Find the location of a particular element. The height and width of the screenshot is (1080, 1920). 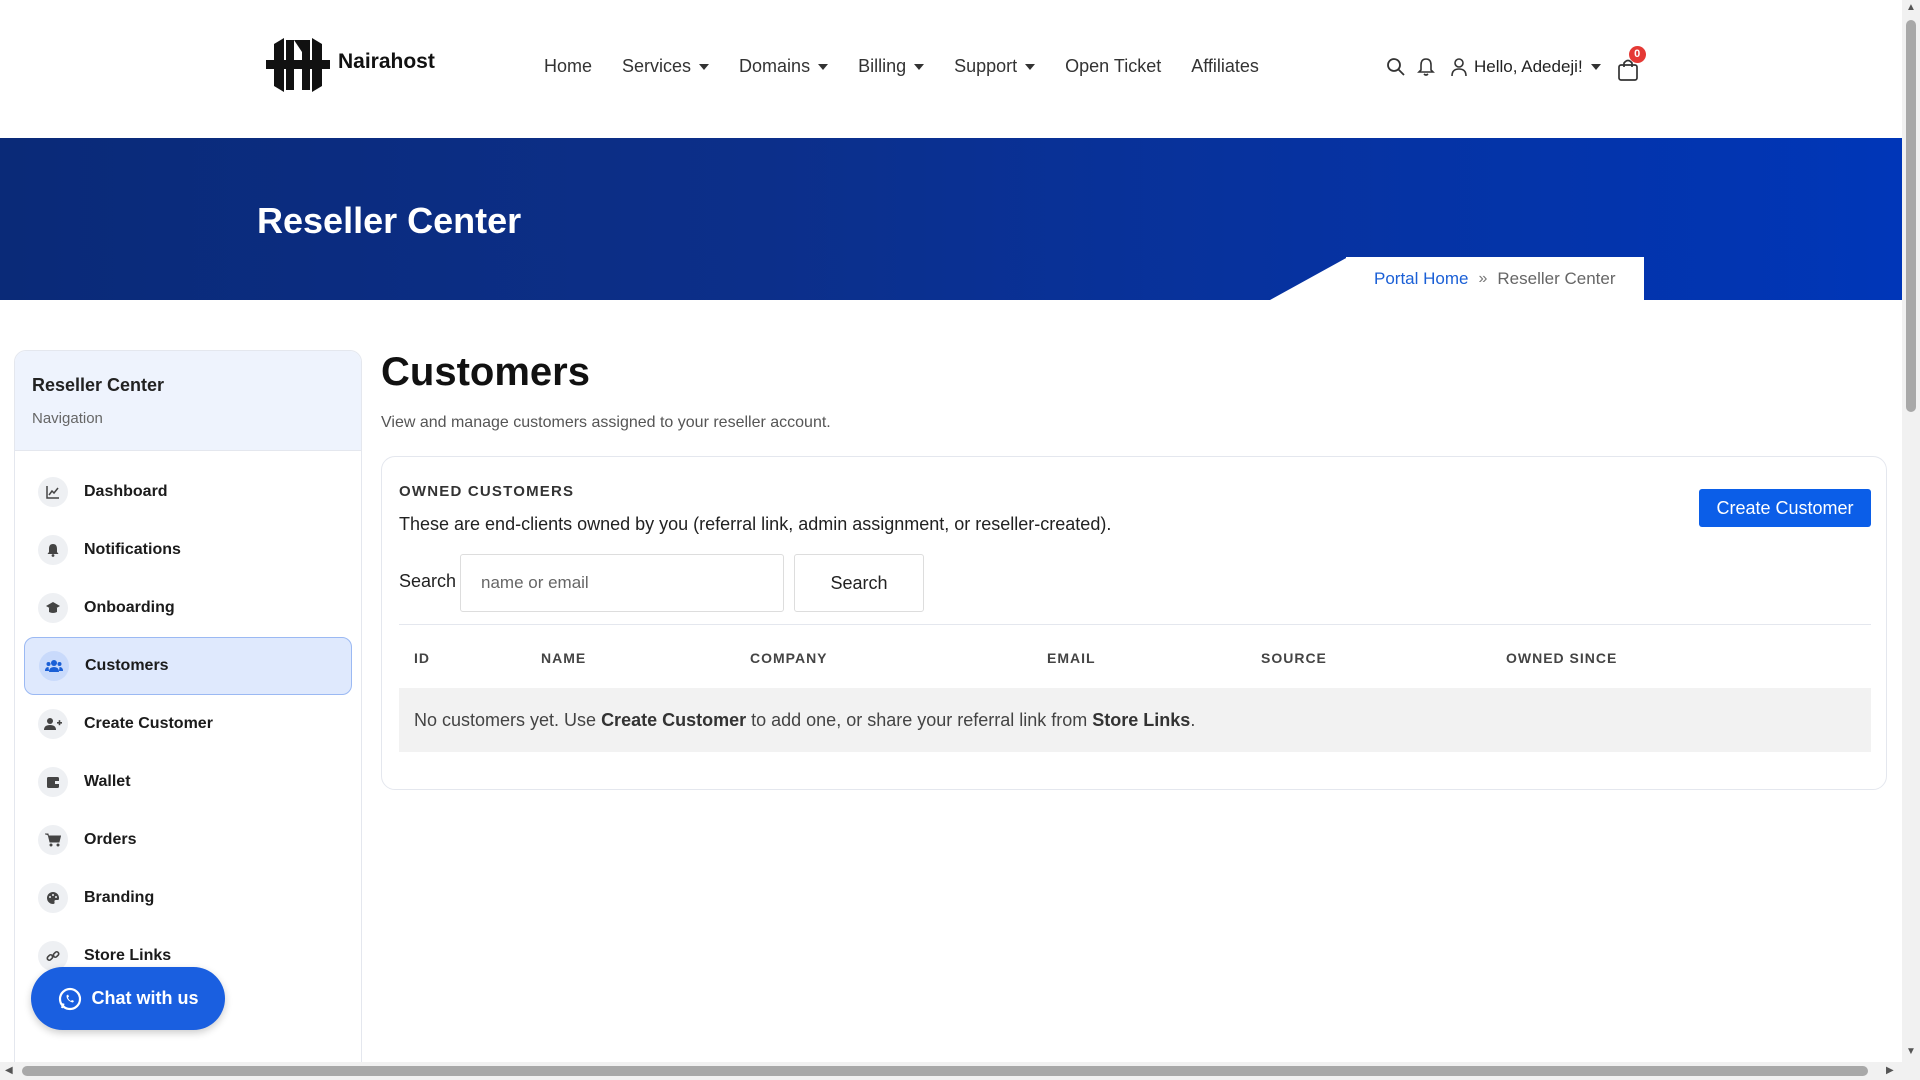

horizontal-scrollbar: ◀ ▶ is located at coordinates (951, 1071).